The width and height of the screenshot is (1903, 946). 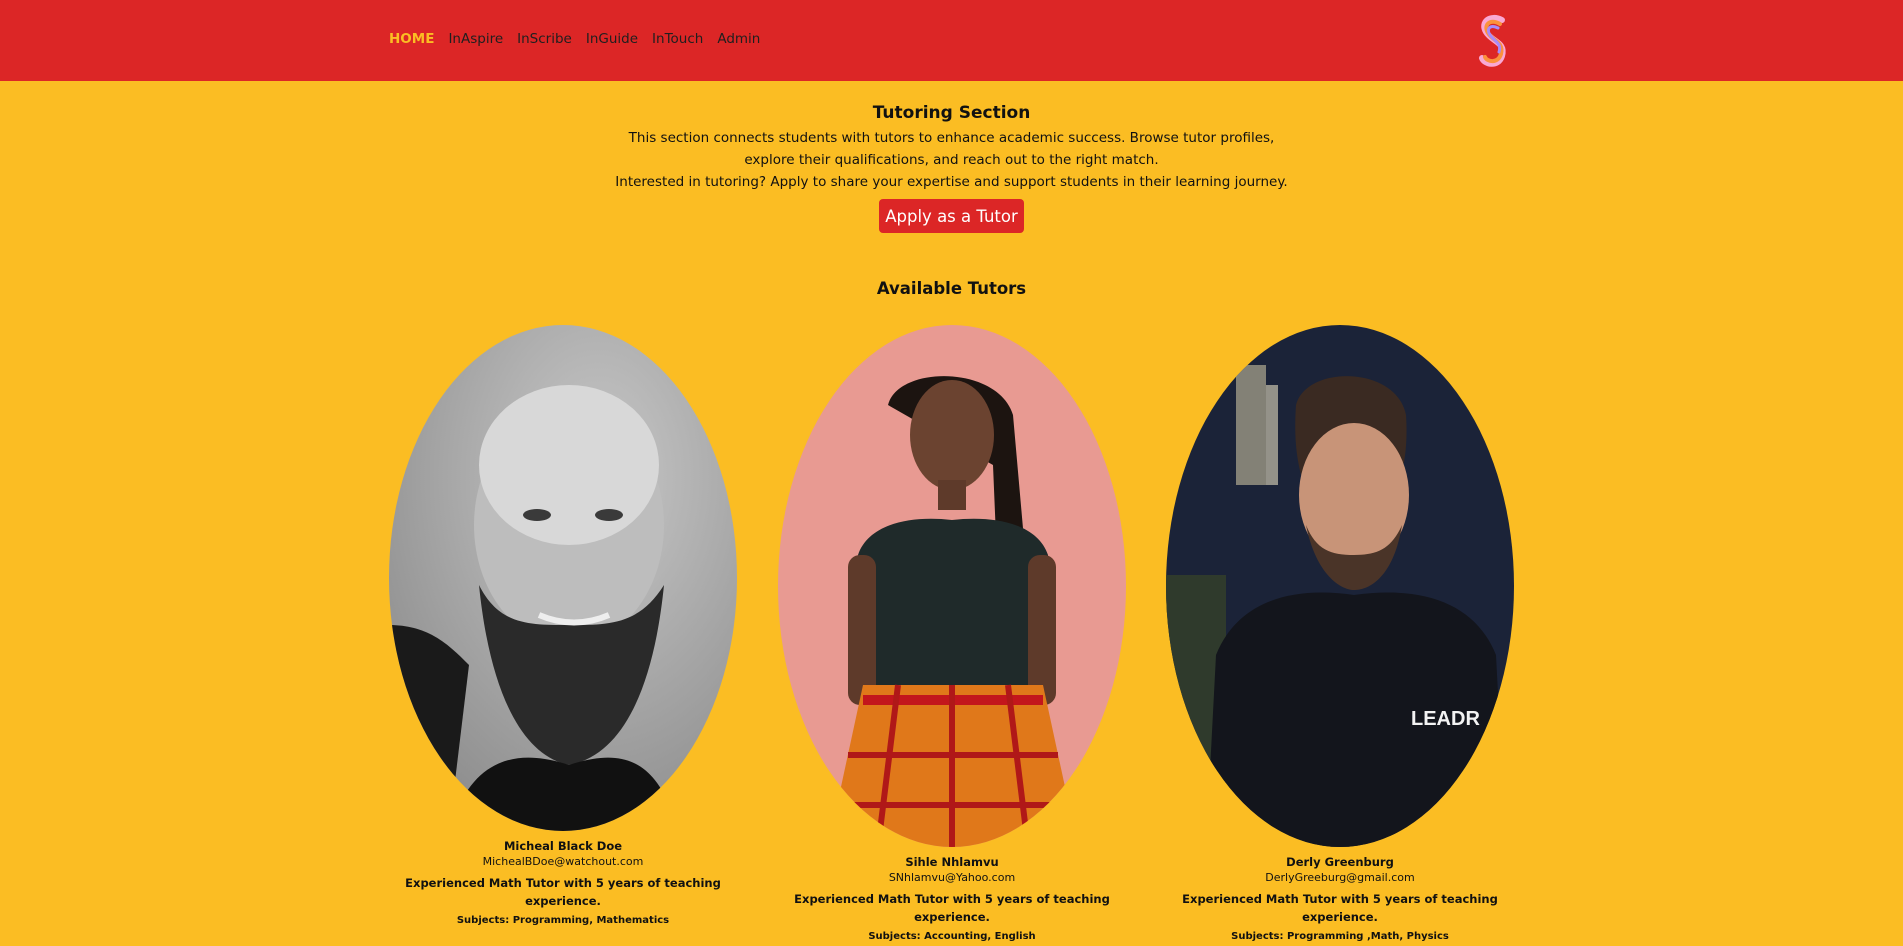 I want to click on nav-inguide: InGuide, so click(x=612, y=39).